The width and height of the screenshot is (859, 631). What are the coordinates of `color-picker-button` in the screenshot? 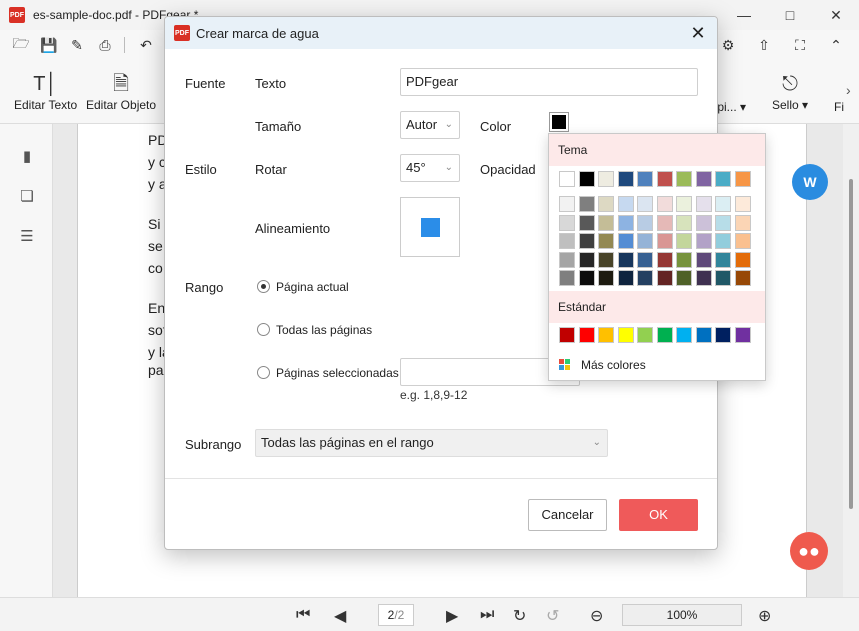 It's located at (559, 122).